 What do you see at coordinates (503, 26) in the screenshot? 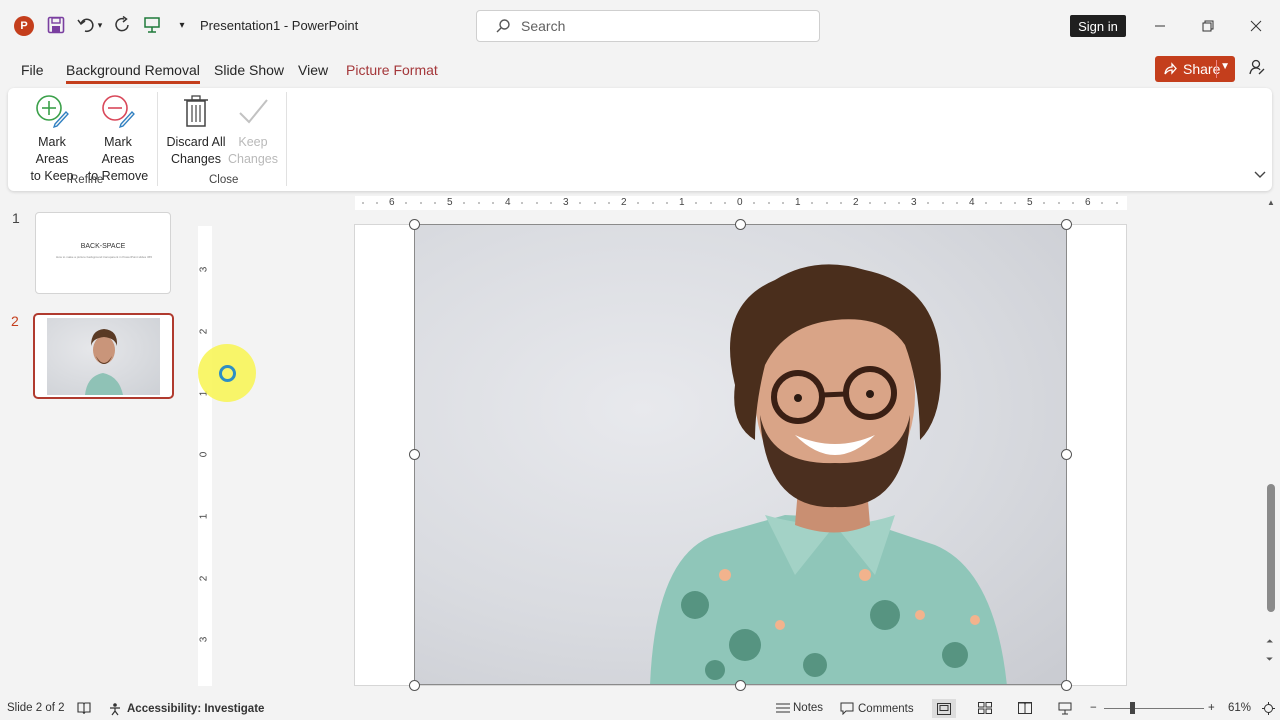
I see `search-icon` at bounding box center [503, 26].